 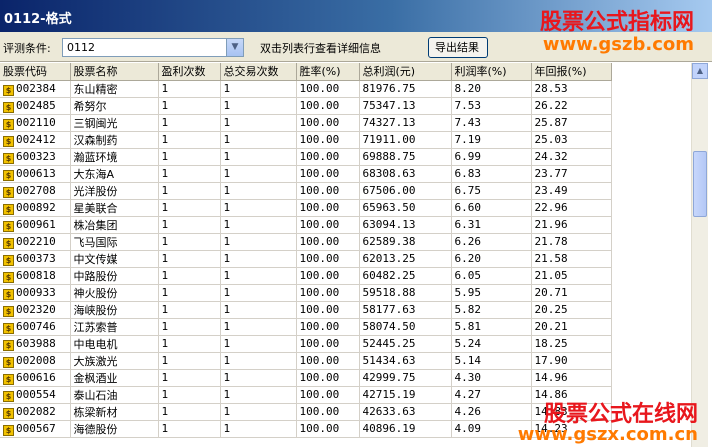 I want to click on value-cell: 20.21, so click(x=571, y=327).